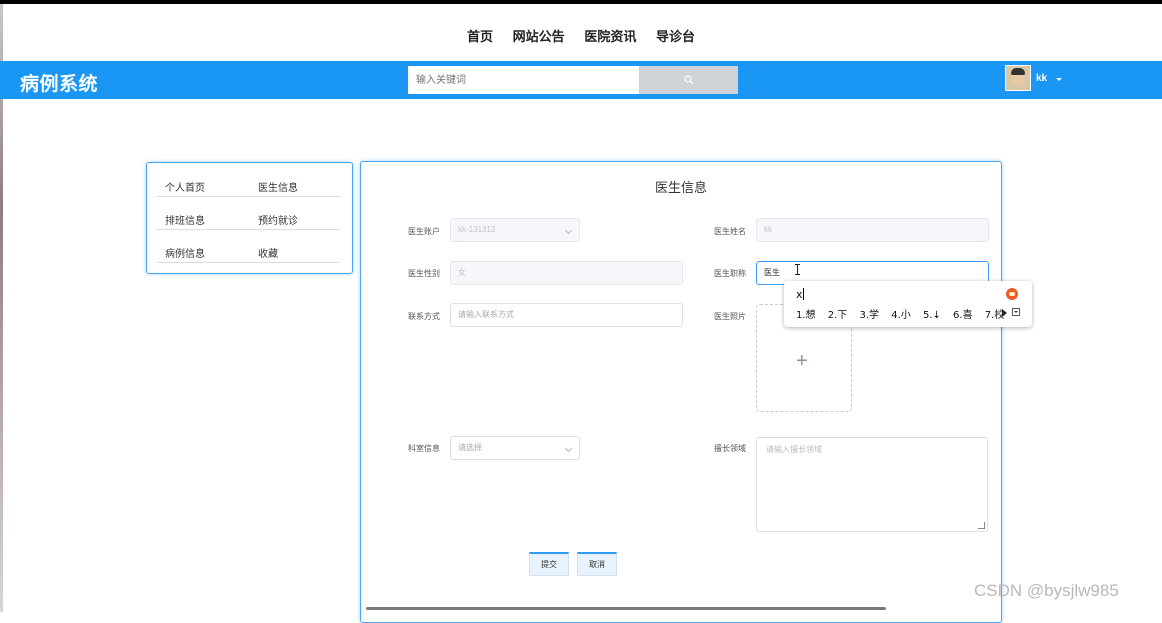 The height and width of the screenshot is (623, 1162). Describe the element at coordinates (803, 294) in the screenshot. I see `ime-caret` at that location.